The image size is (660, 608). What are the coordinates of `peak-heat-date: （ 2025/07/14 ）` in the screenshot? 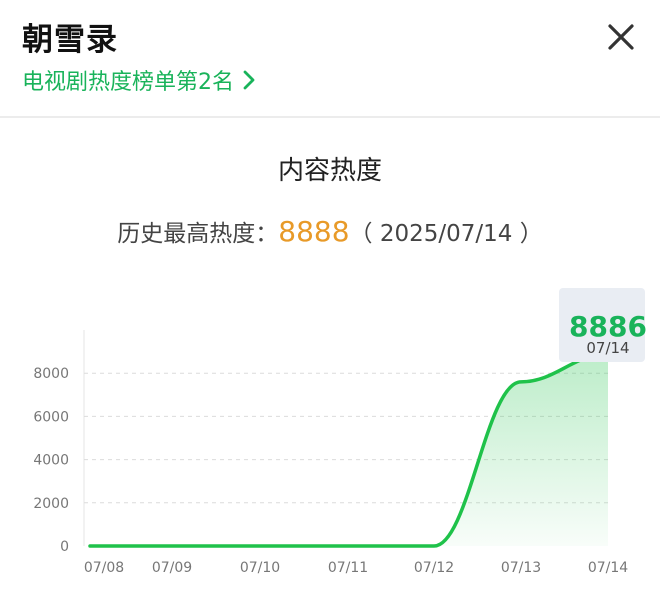 It's located at (446, 234).